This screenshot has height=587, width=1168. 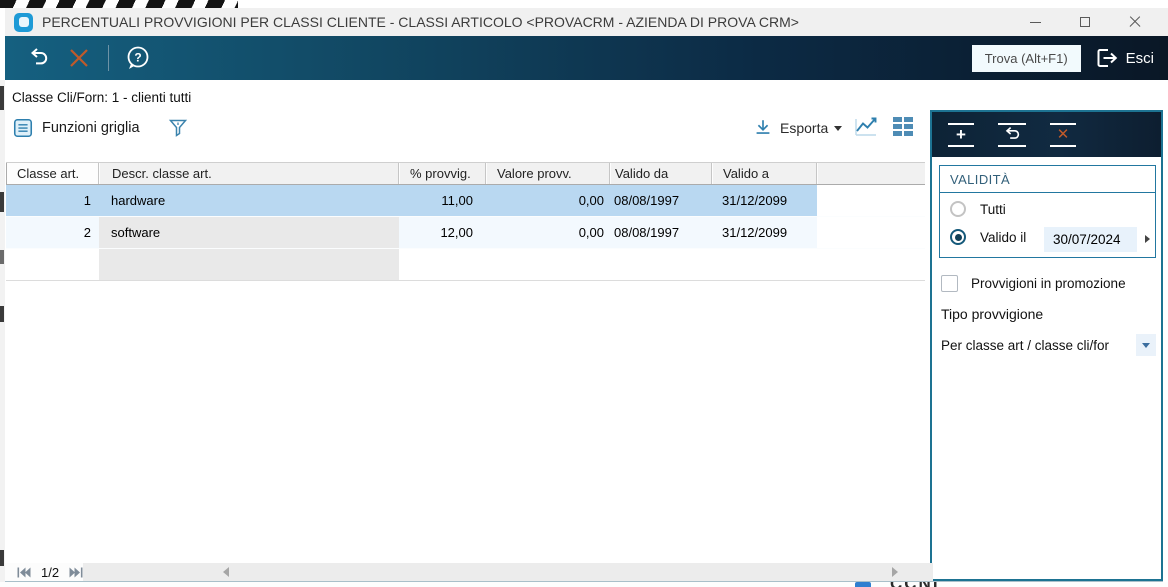 What do you see at coordinates (249, 232) in the screenshot?
I see `cell-descr: software` at bounding box center [249, 232].